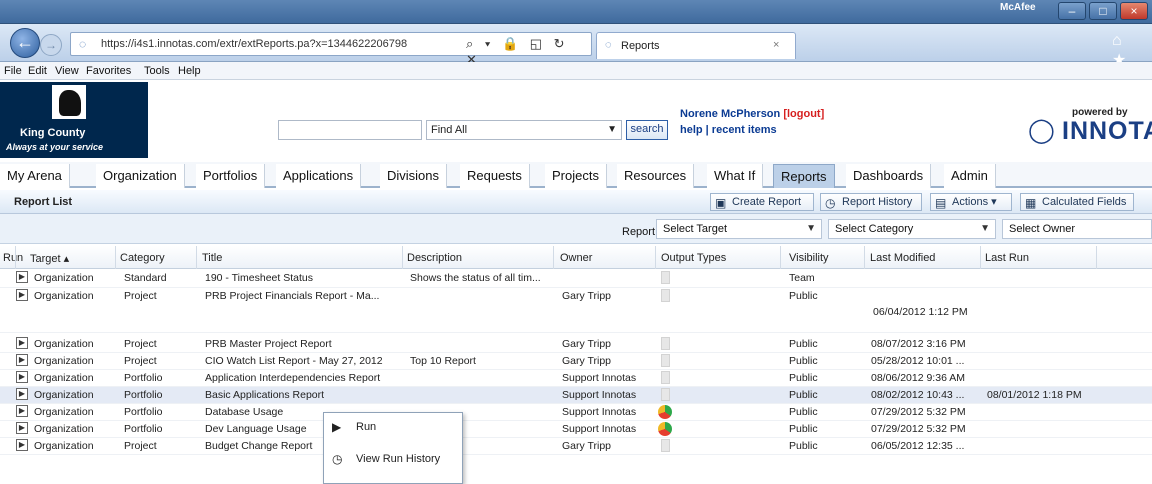  What do you see at coordinates (647, 130) in the screenshot?
I see `search-button: search` at bounding box center [647, 130].